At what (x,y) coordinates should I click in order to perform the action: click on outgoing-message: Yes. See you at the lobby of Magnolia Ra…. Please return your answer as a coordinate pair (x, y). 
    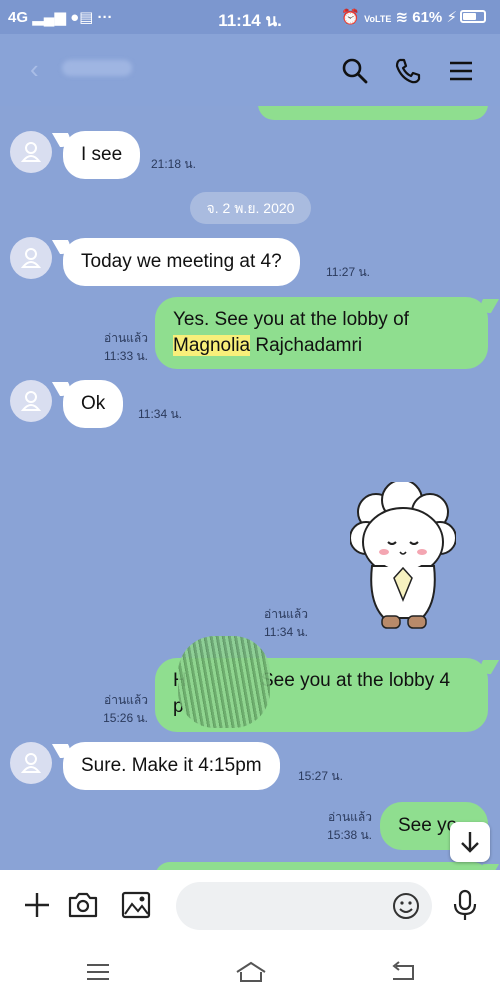
    Looking at the image, I should click on (321, 333).